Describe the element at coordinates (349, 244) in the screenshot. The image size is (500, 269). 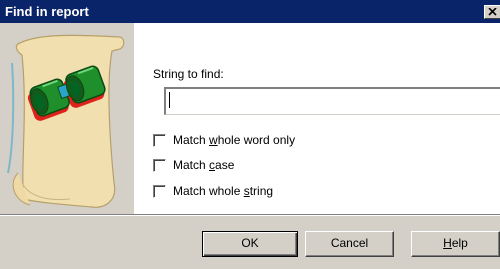
I see `cancel-button: Cancel` at that location.